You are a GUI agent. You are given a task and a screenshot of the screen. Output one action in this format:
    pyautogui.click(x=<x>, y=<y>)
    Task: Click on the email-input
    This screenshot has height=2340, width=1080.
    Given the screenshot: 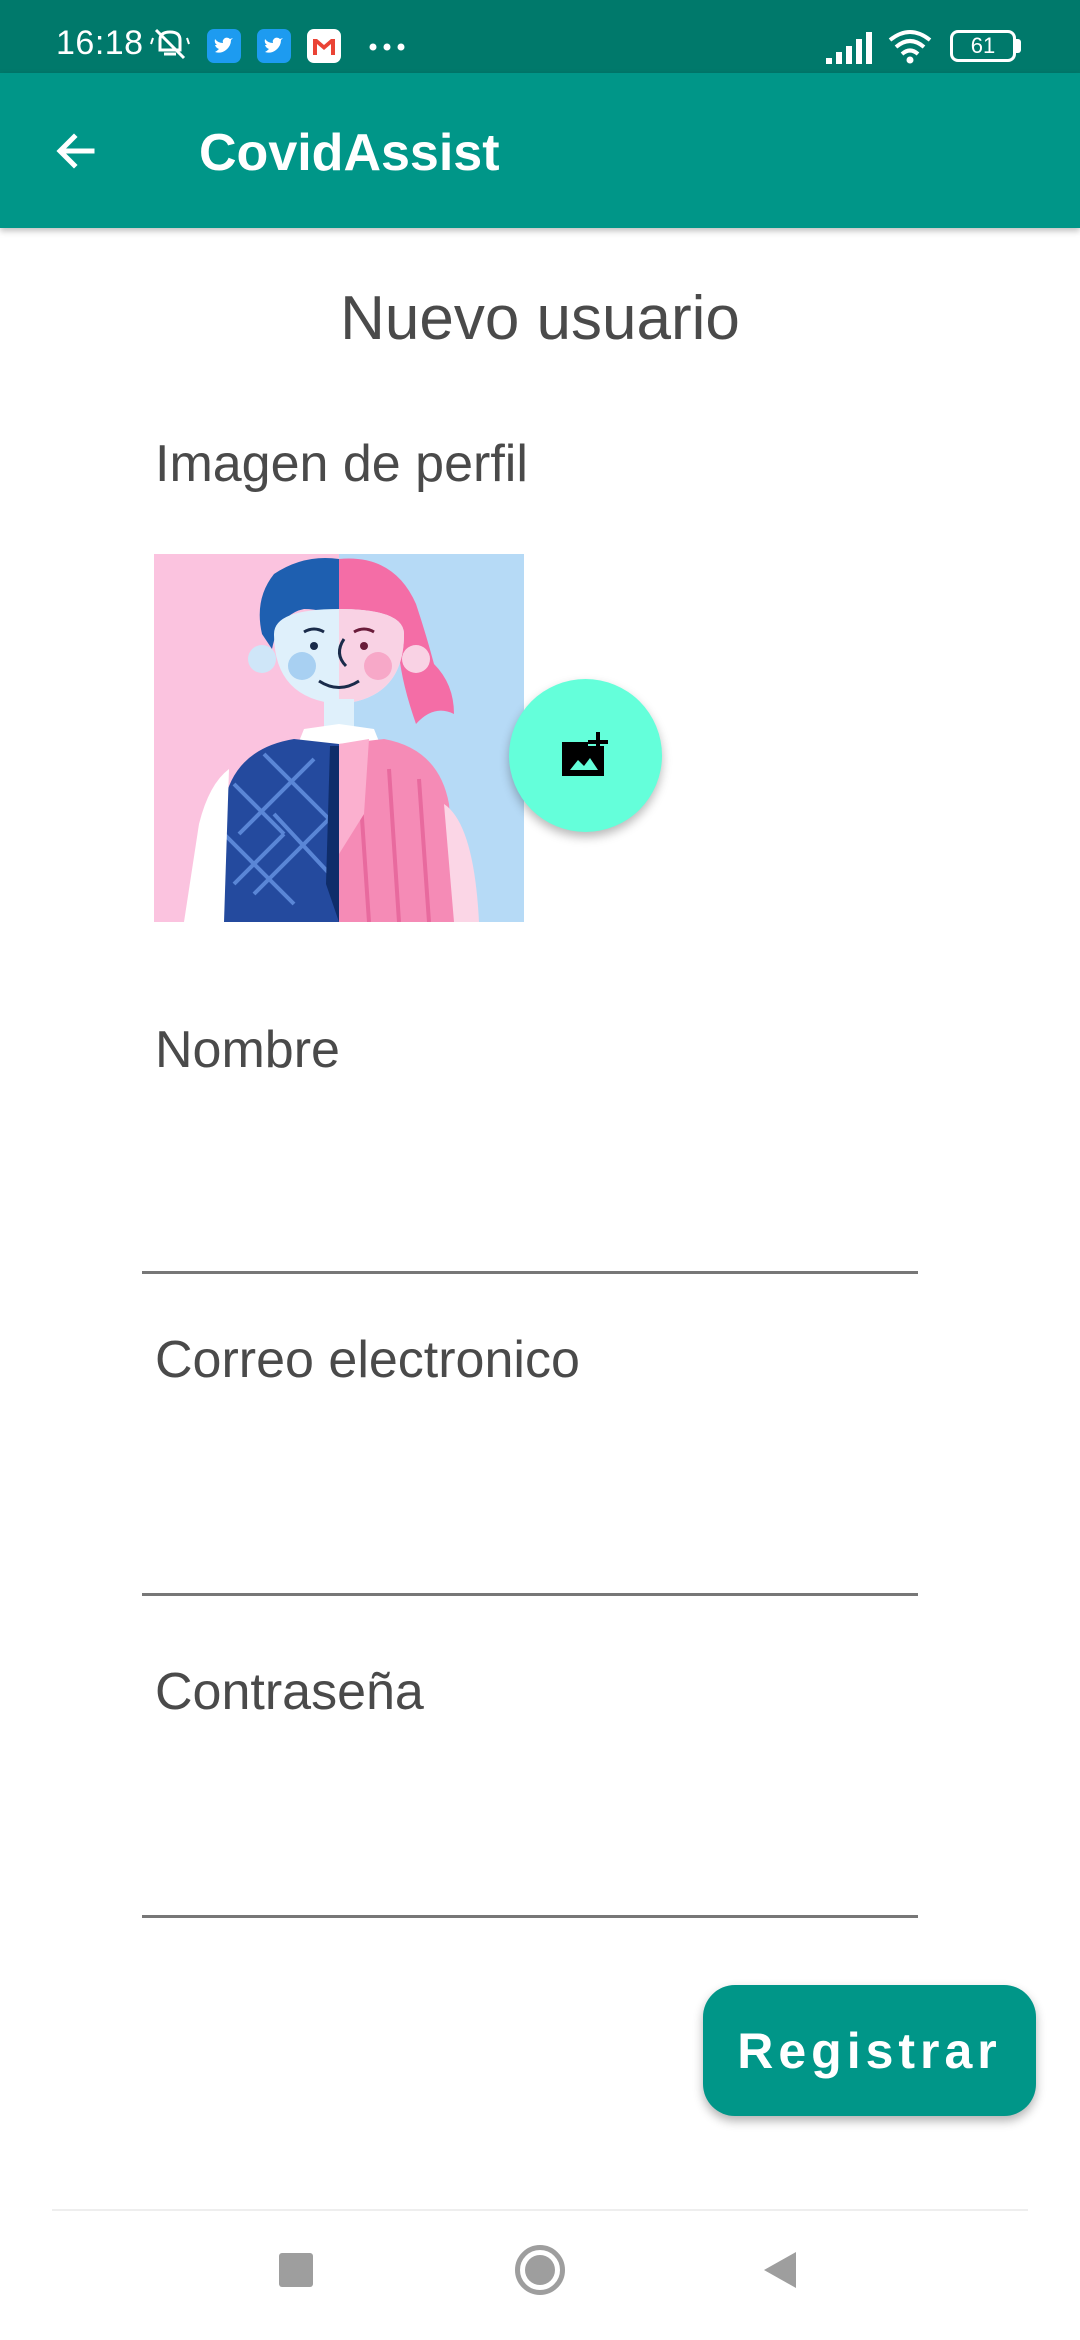 What is the action you would take?
    pyautogui.click(x=530, y=1546)
    